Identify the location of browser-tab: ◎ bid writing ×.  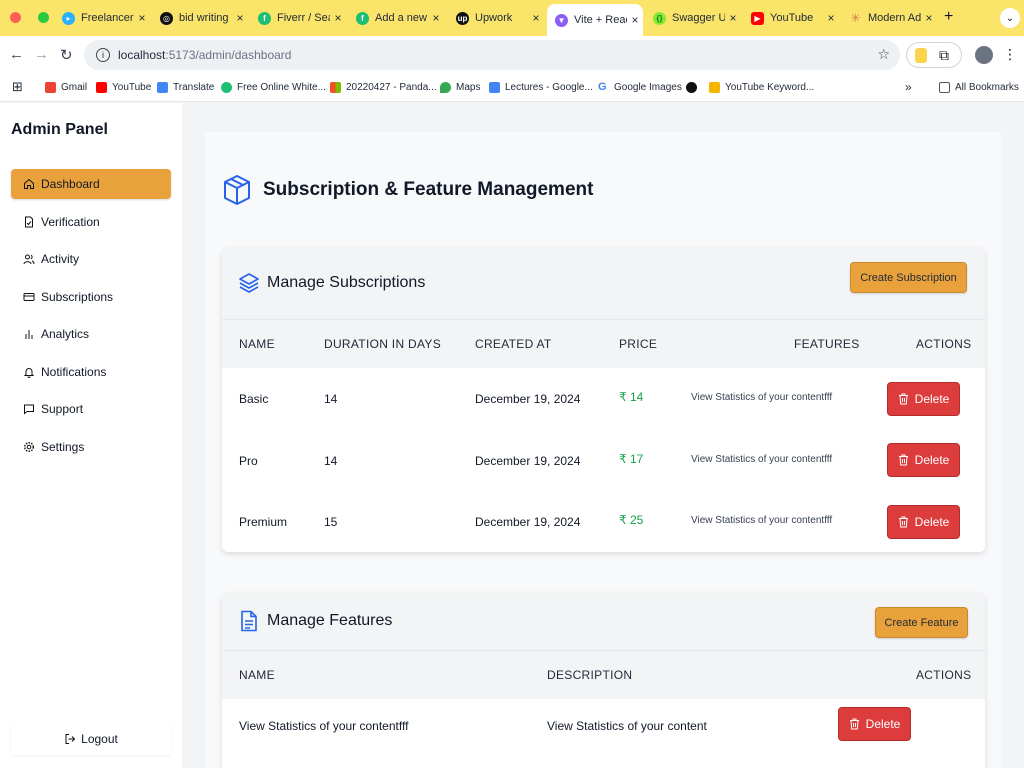
(200, 18).